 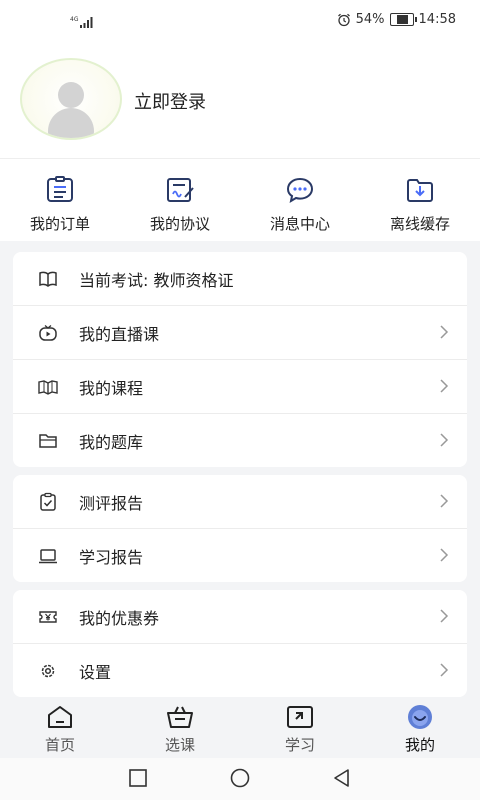 What do you see at coordinates (111, 442) in the screenshot?
I see `menu-item-label: 我的题库` at bounding box center [111, 442].